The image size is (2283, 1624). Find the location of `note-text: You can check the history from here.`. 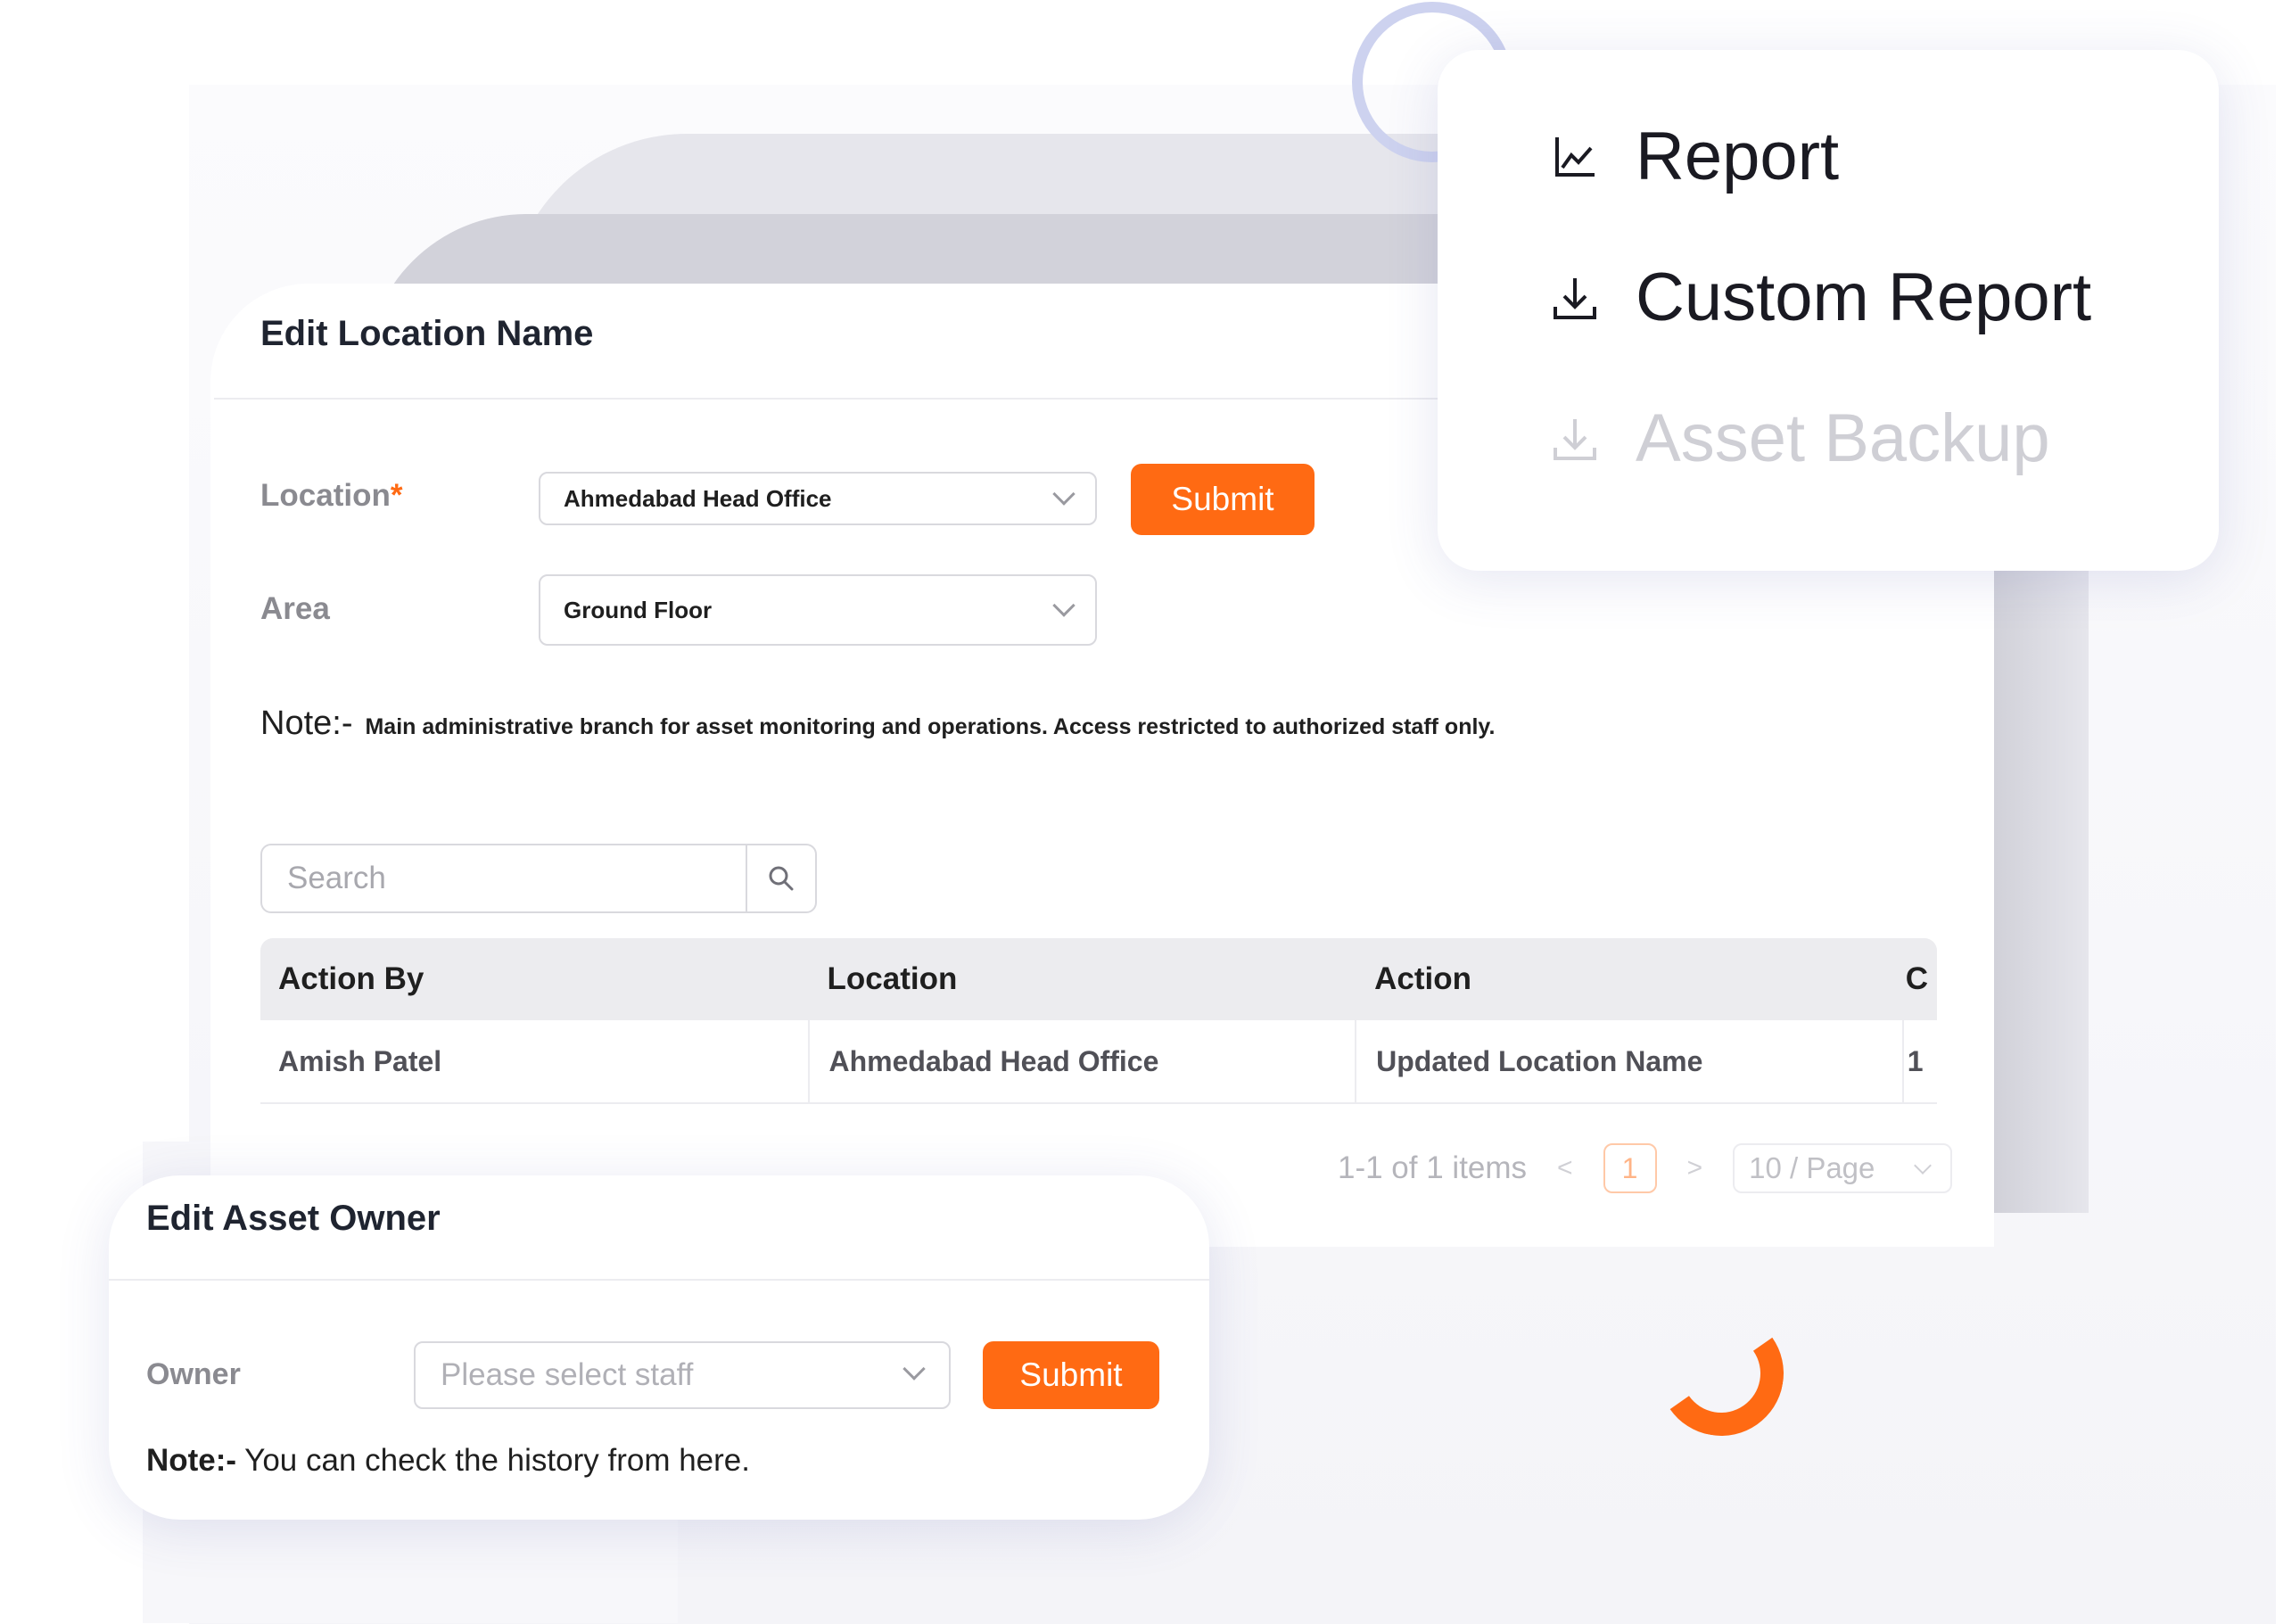

note-text: You can check the history from here. is located at coordinates (493, 1460).